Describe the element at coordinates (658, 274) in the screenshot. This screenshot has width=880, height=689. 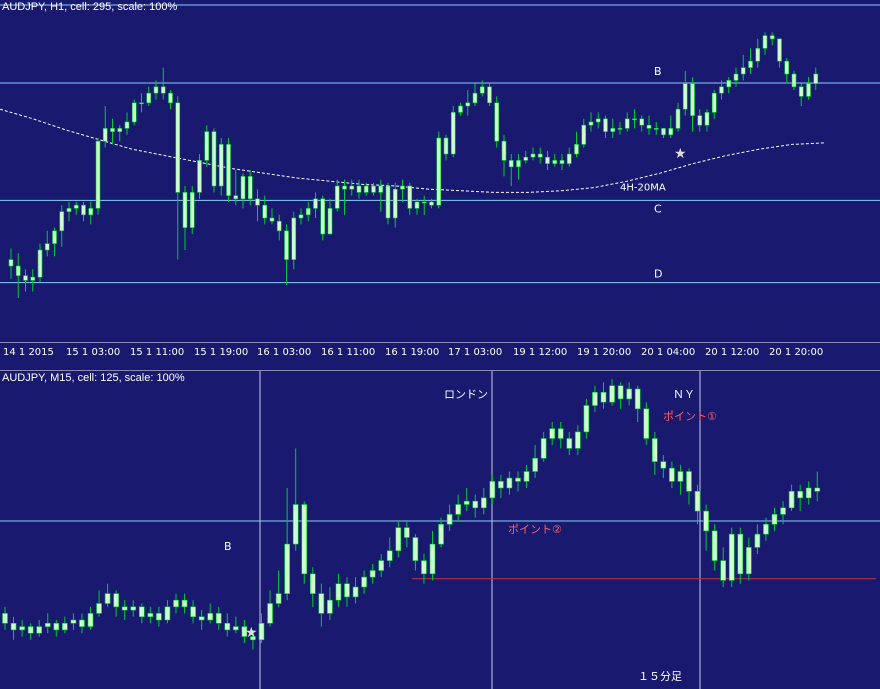
I see `level-label-d: D` at that location.